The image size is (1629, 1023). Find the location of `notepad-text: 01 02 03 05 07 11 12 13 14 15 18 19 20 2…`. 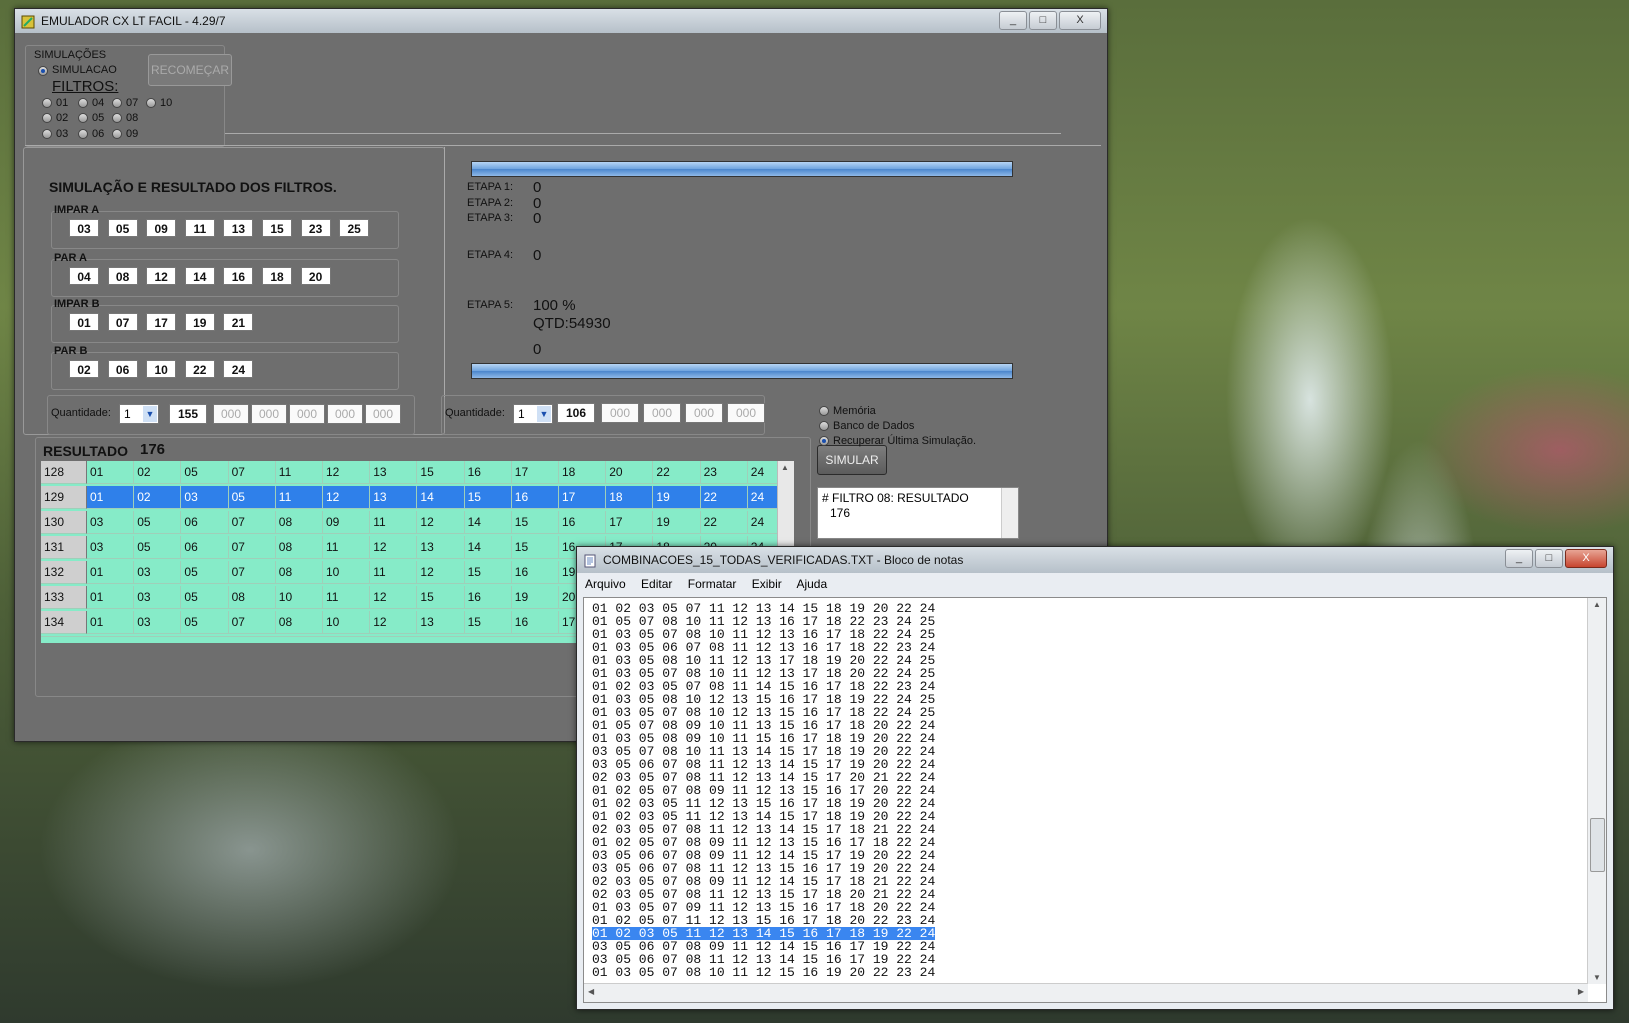

notepad-text: 01 02 03 05 07 11 12 13 14 15 18 19 20 2… is located at coordinates (764, 790).